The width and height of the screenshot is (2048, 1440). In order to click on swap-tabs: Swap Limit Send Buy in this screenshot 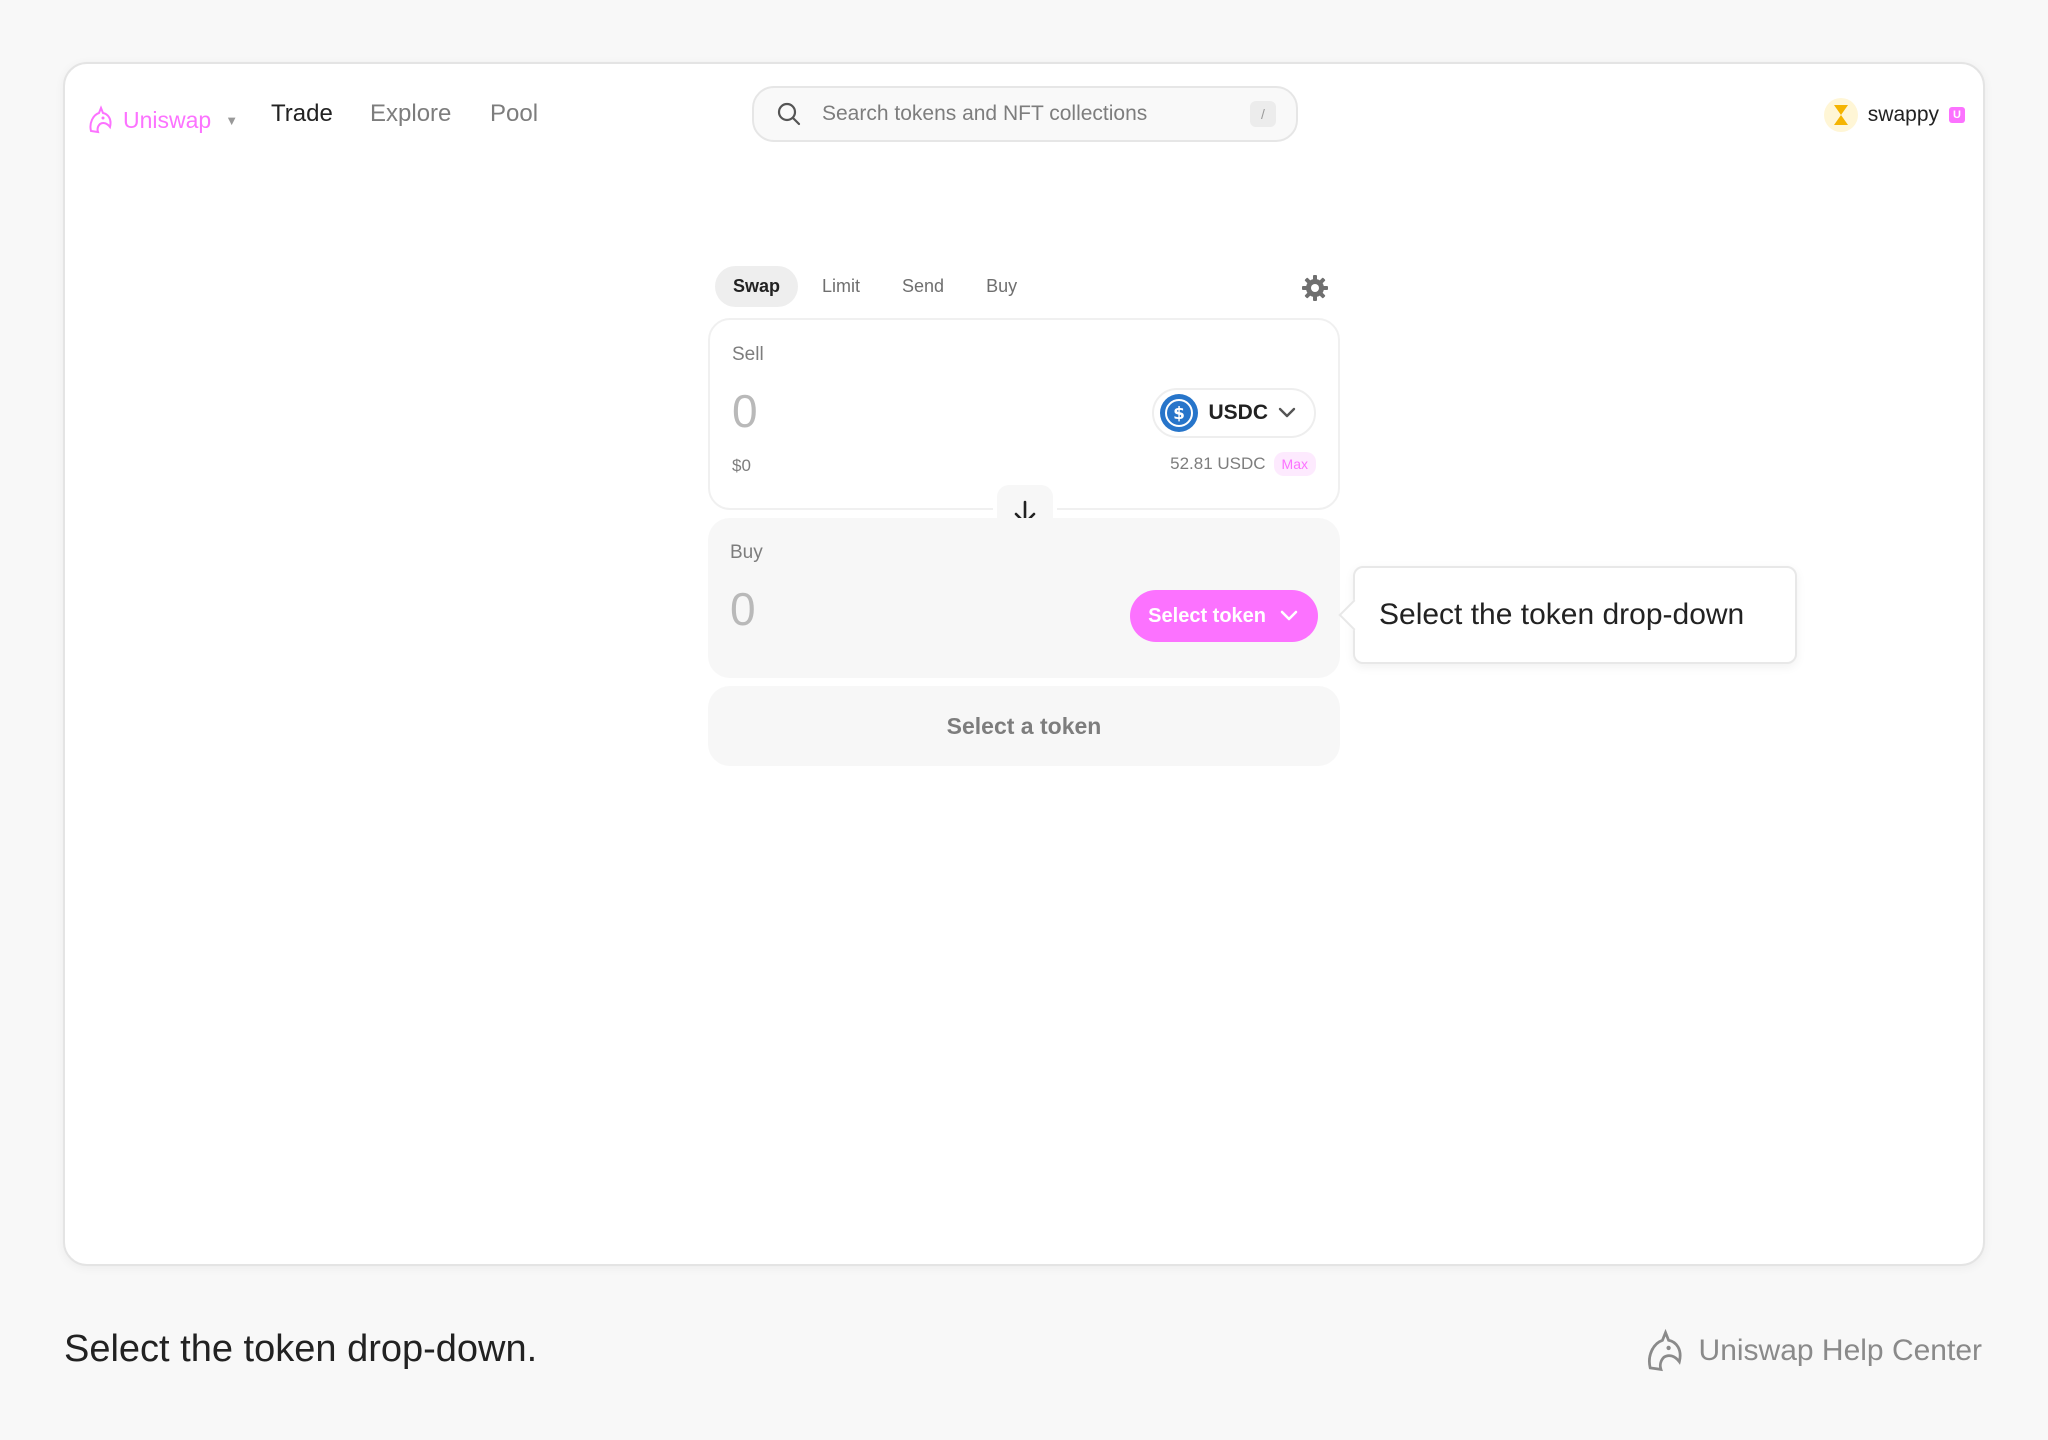, I will do `click(875, 286)`.